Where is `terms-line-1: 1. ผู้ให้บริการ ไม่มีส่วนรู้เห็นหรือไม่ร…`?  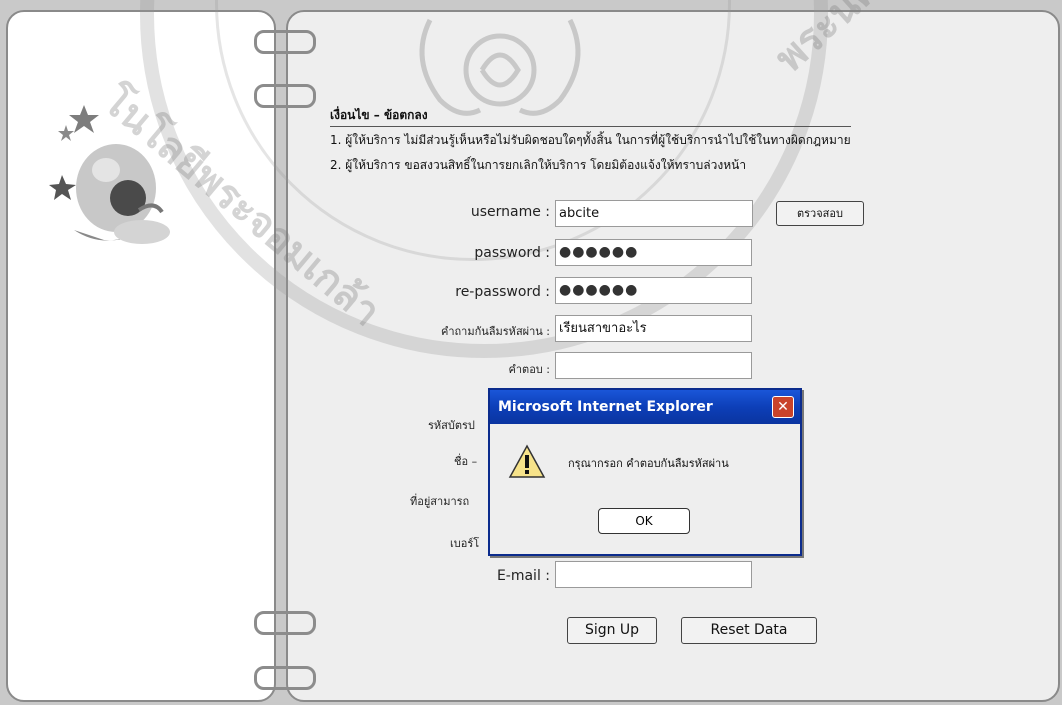
terms-line-1: 1. ผู้ให้บริการ ไม่มีส่วนรู้เห็นหรือไม่ร… is located at coordinates (590, 140).